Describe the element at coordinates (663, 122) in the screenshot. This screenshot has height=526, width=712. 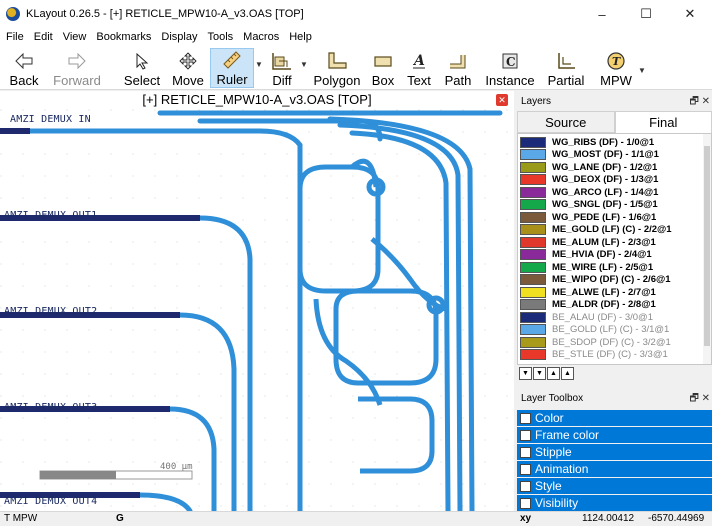
I see `tab-final: Final` at that location.